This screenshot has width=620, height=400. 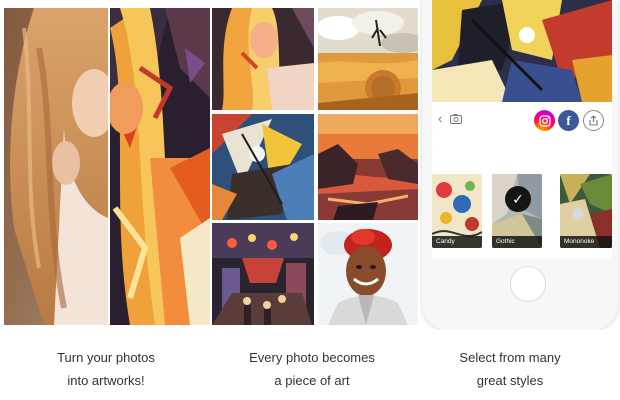 What do you see at coordinates (528, 284) in the screenshot?
I see `home-button` at bounding box center [528, 284].